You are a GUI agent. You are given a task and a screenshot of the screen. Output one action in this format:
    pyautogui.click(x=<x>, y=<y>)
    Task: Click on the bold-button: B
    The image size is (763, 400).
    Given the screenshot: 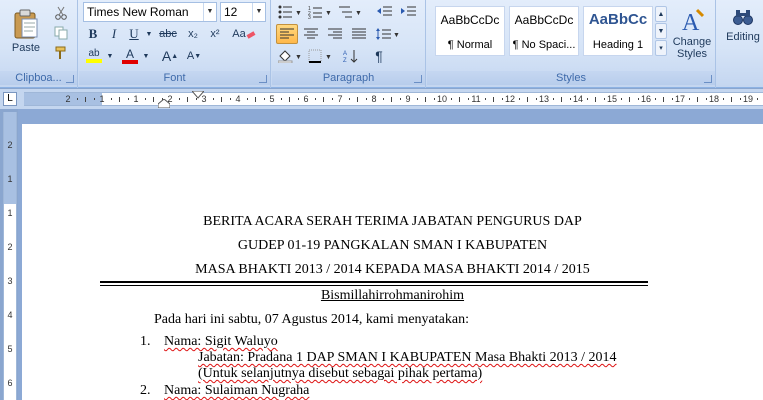 What is the action you would take?
    pyautogui.click(x=93, y=34)
    